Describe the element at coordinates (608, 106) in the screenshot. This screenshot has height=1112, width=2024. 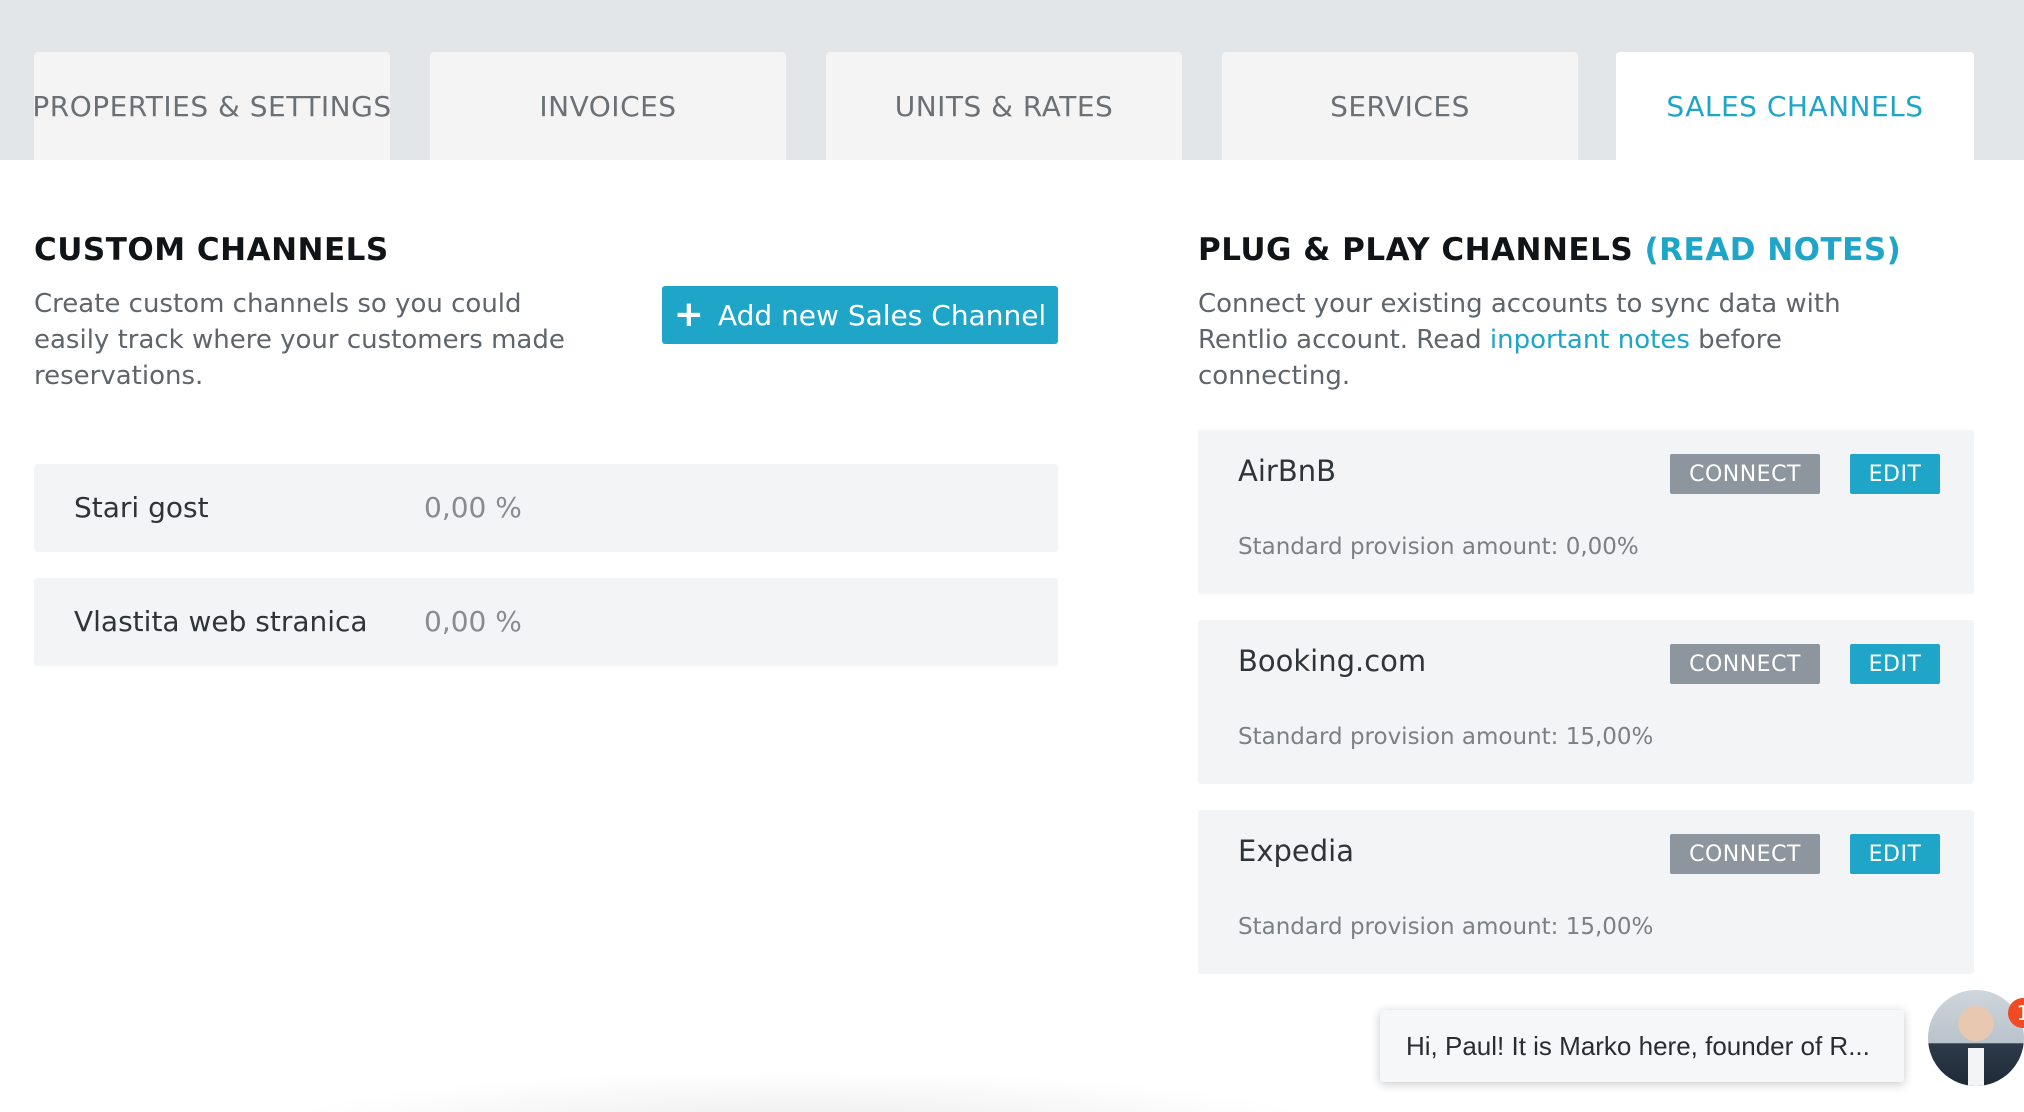
I see `tab-invoices: INVOICES` at that location.